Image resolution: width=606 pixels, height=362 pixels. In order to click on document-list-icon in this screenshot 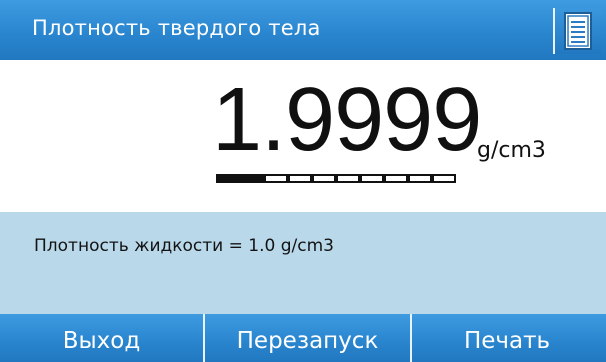, I will do `click(578, 31)`.